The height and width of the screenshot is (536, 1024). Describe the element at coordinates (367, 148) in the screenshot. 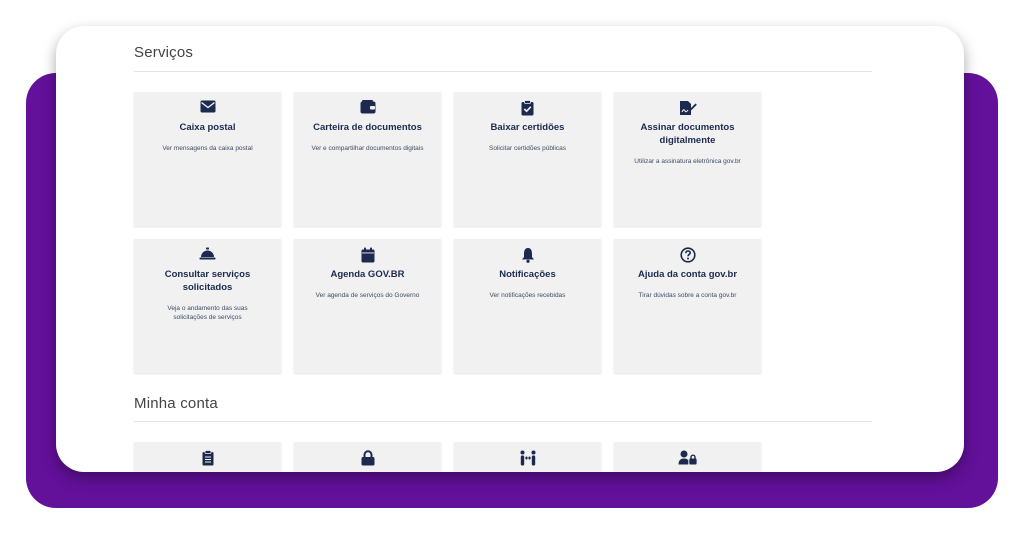

I see `card-description: Ver e compartilhar documentos digitais` at that location.